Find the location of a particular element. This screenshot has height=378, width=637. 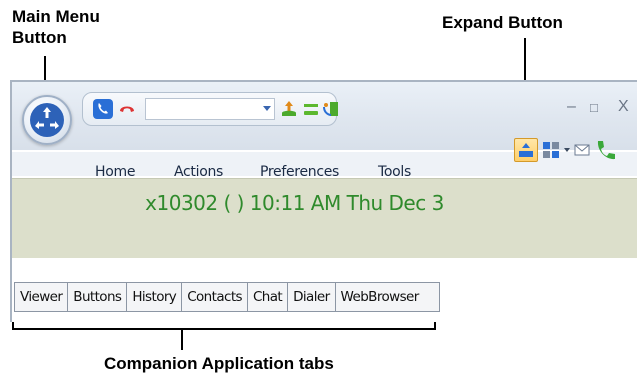

pickup-icon is located at coordinates (289, 109).